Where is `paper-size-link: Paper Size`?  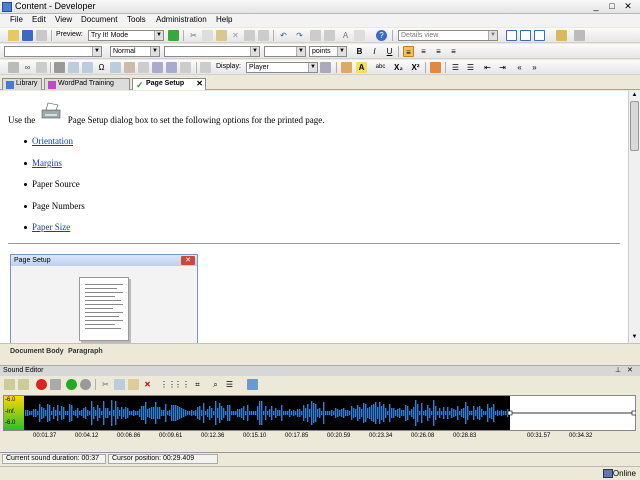 paper-size-link: Paper Size is located at coordinates (51, 227).